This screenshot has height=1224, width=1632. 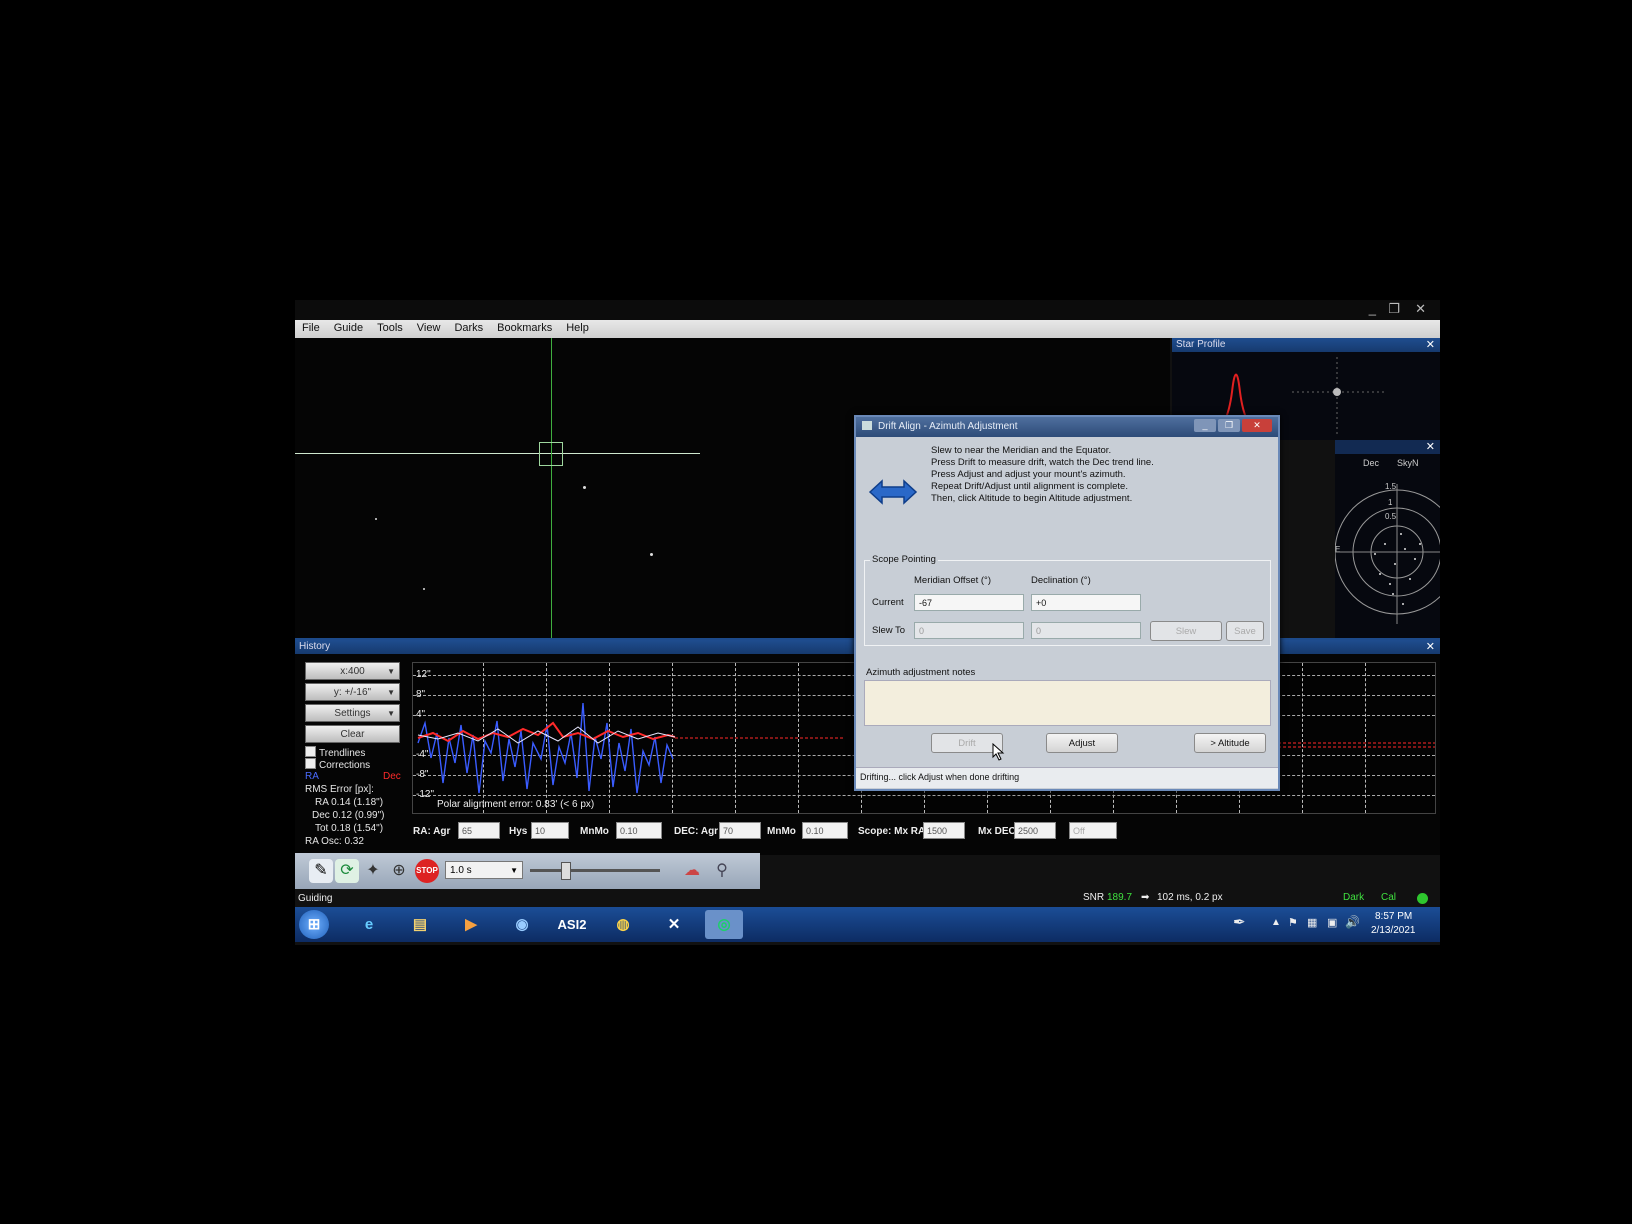 What do you see at coordinates (427, 871) in the screenshot?
I see `stop-icon: STOP` at bounding box center [427, 871].